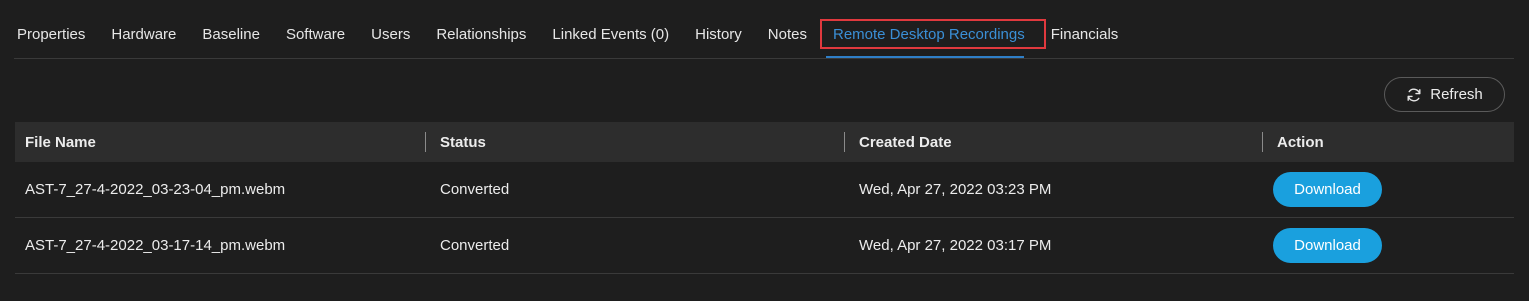 This screenshot has height=301, width=1529. Describe the element at coordinates (1414, 94) in the screenshot. I see `refresh-icon` at that location.